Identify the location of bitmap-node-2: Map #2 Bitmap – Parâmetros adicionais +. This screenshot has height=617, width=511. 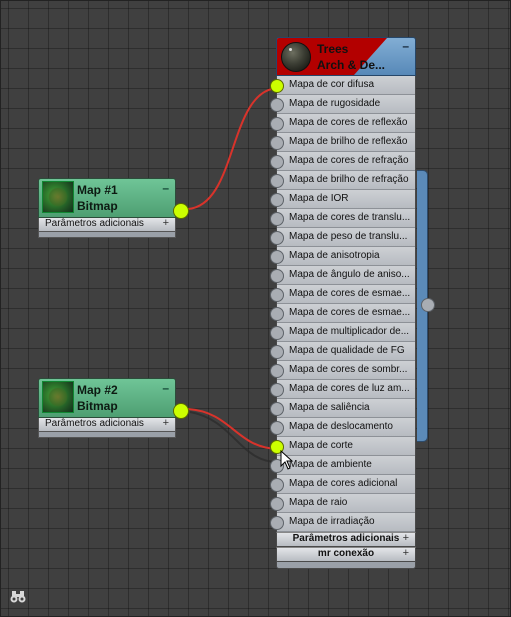
(113, 408).